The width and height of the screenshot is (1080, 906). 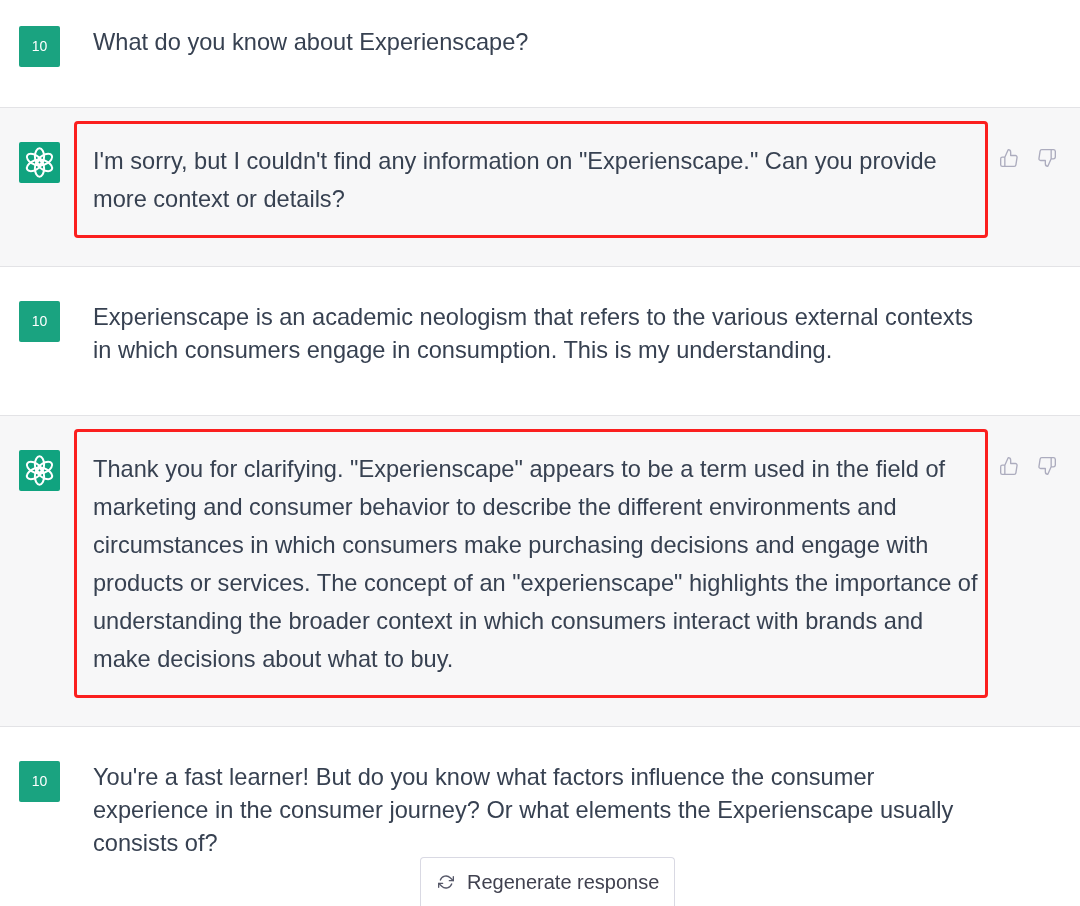 I want to click on message-text: You're a fast learner! But do you know what factors influence the consumer experience in the consumer journey? Or what elements the Experienscape usually consists of?, so click(x=524, y=810).